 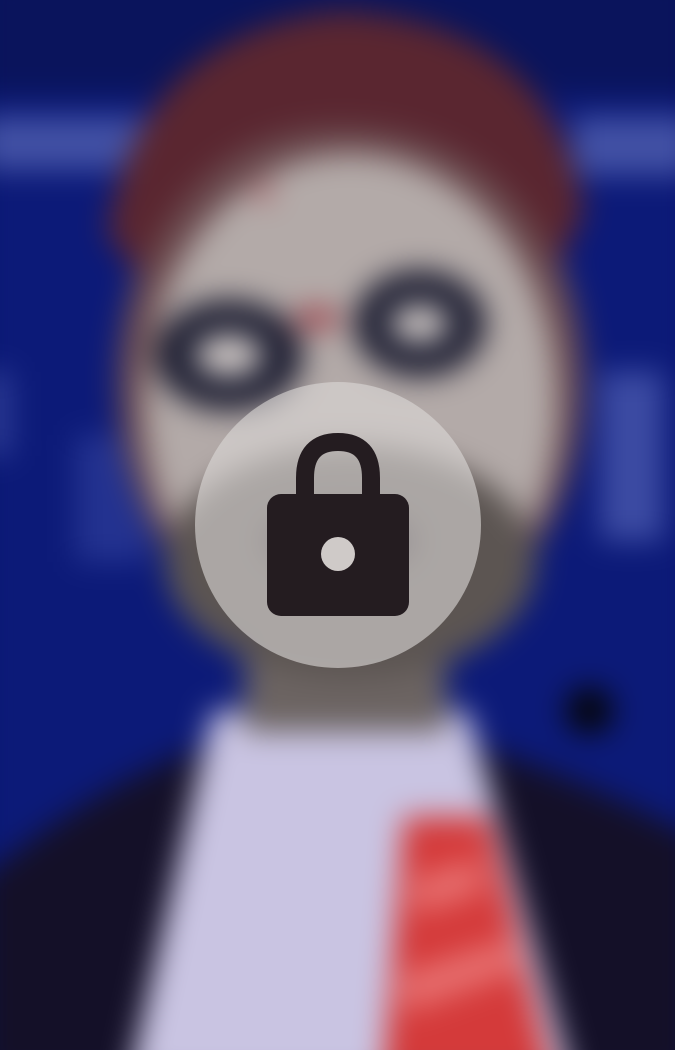 I want to click on unlock-button, so click(x=338, y=525).